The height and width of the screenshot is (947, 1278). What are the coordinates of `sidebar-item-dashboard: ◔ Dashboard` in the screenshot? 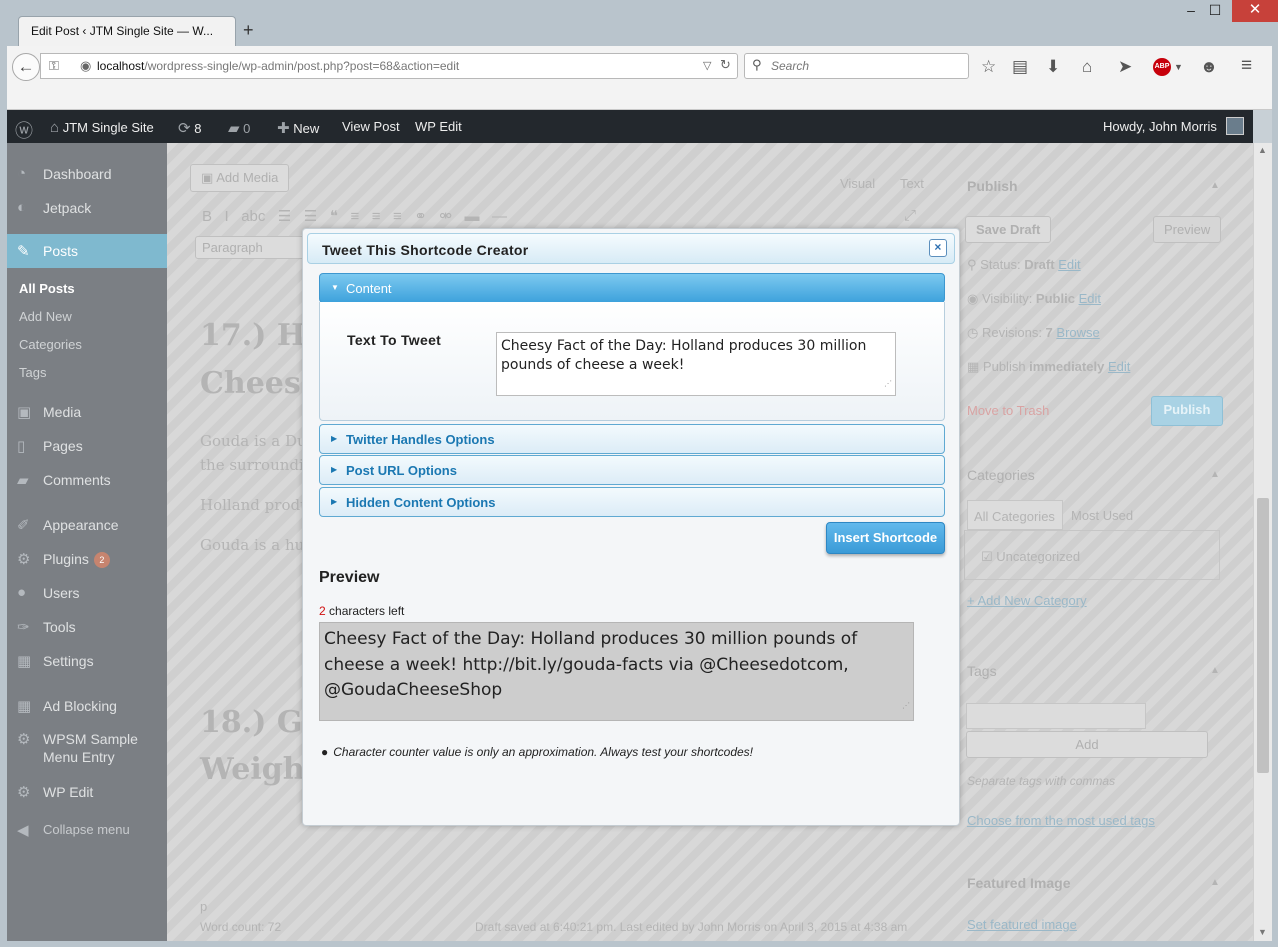 It's located at (87, 174).